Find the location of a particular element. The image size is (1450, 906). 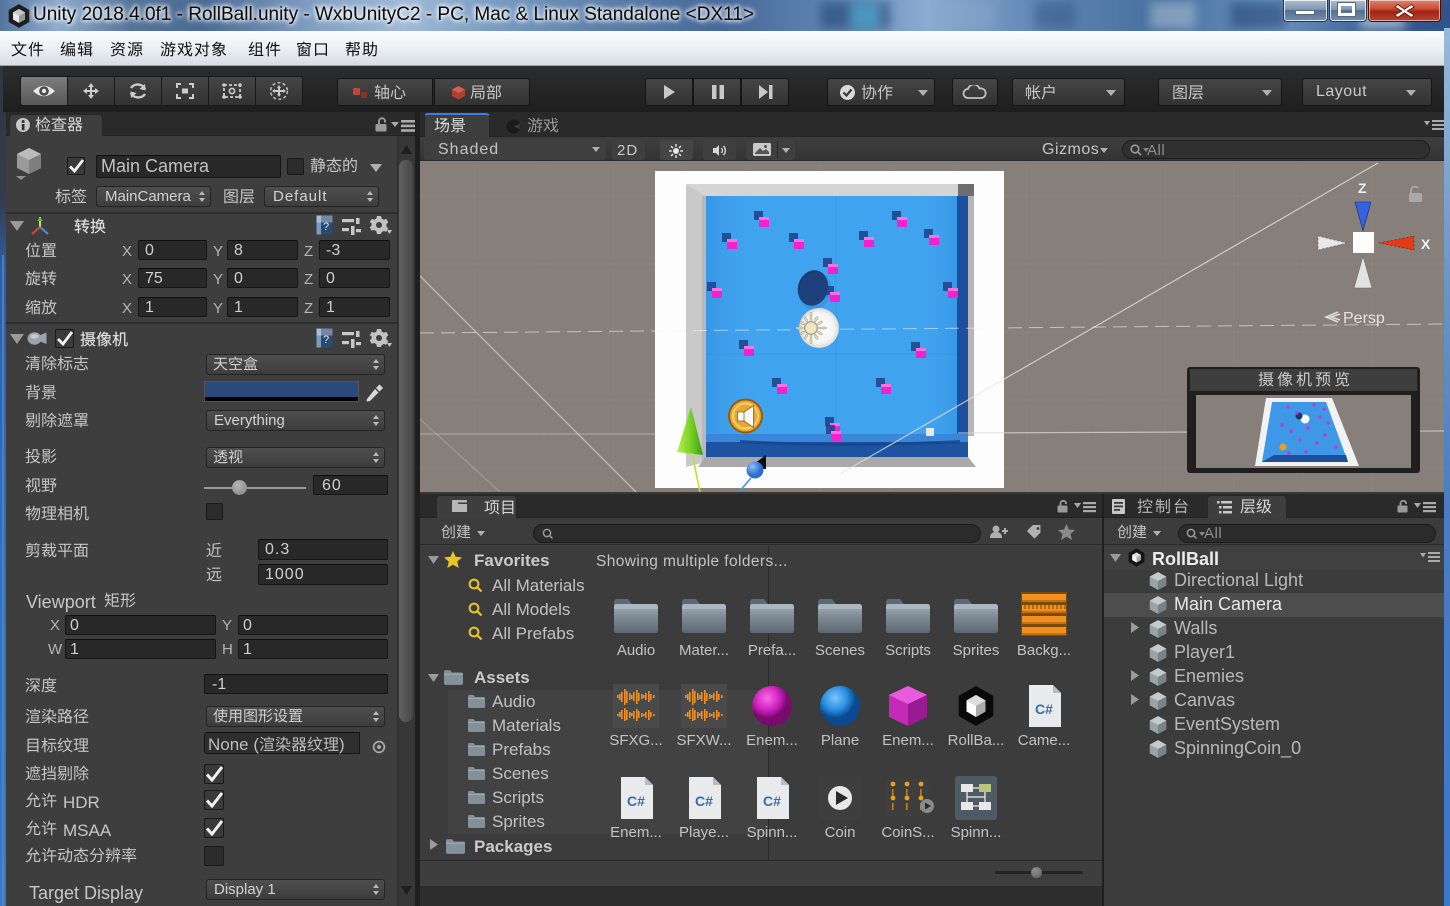

svg-text: Z is located at coordinates (1362, 188).